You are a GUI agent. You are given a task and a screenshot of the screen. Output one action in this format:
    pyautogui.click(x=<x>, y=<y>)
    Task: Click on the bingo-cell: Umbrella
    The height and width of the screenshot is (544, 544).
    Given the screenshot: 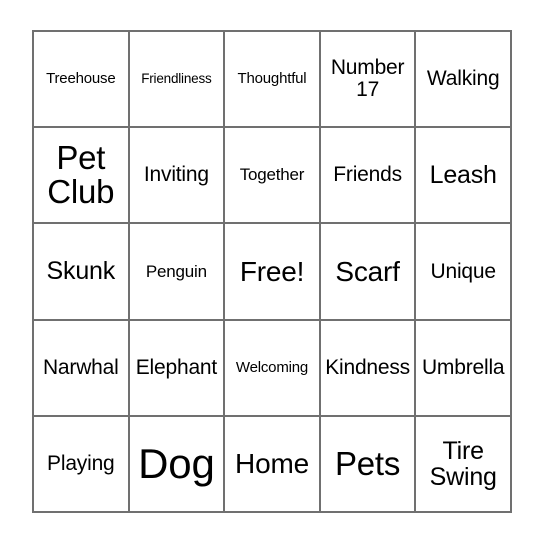 What is the action you would take?
    pyautogui.click(x=464, y=368)
    